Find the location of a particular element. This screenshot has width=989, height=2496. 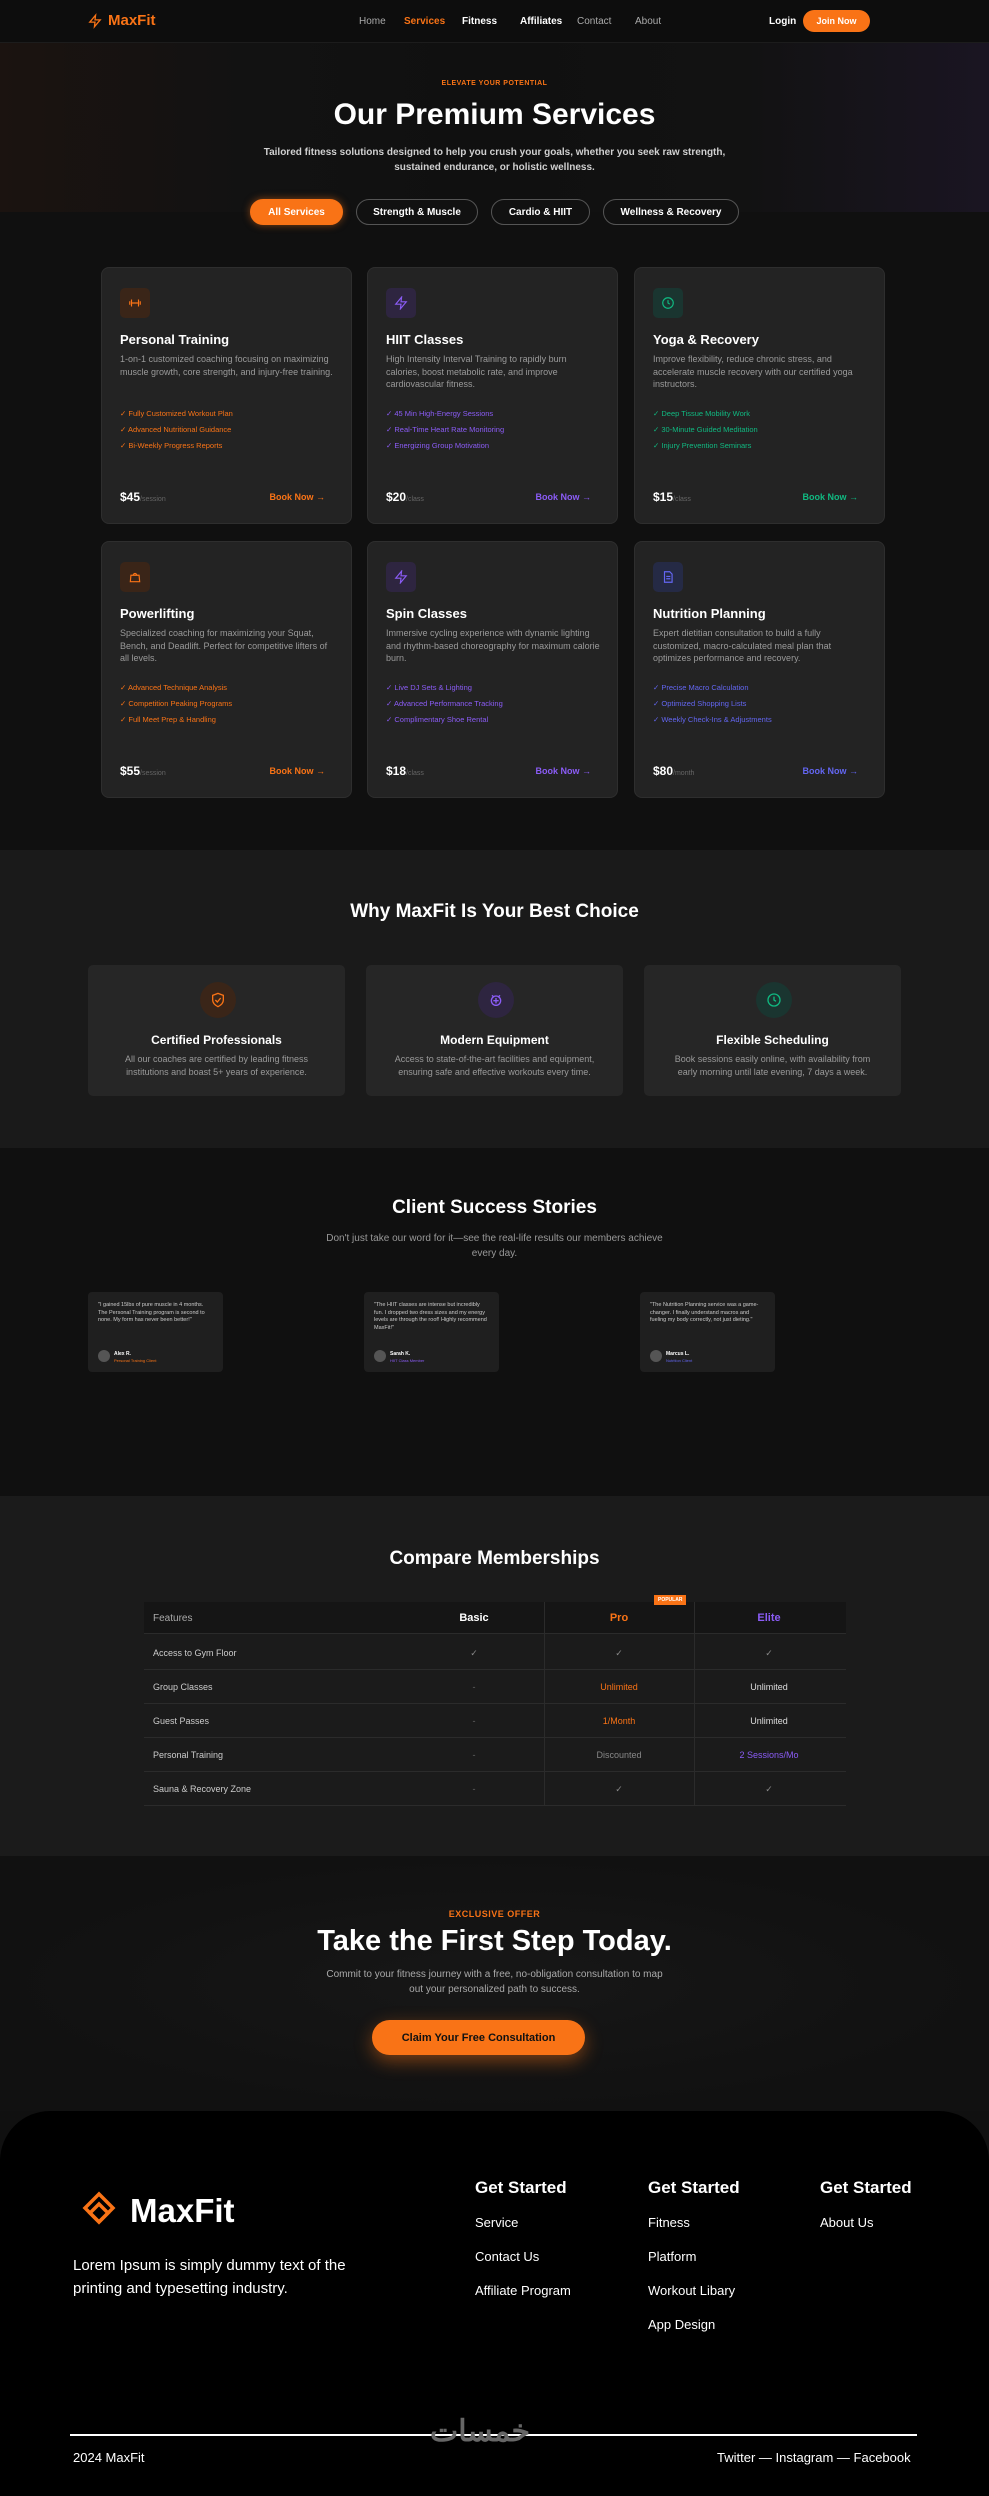

price-value: $15 is located at coordinates (663, 497).